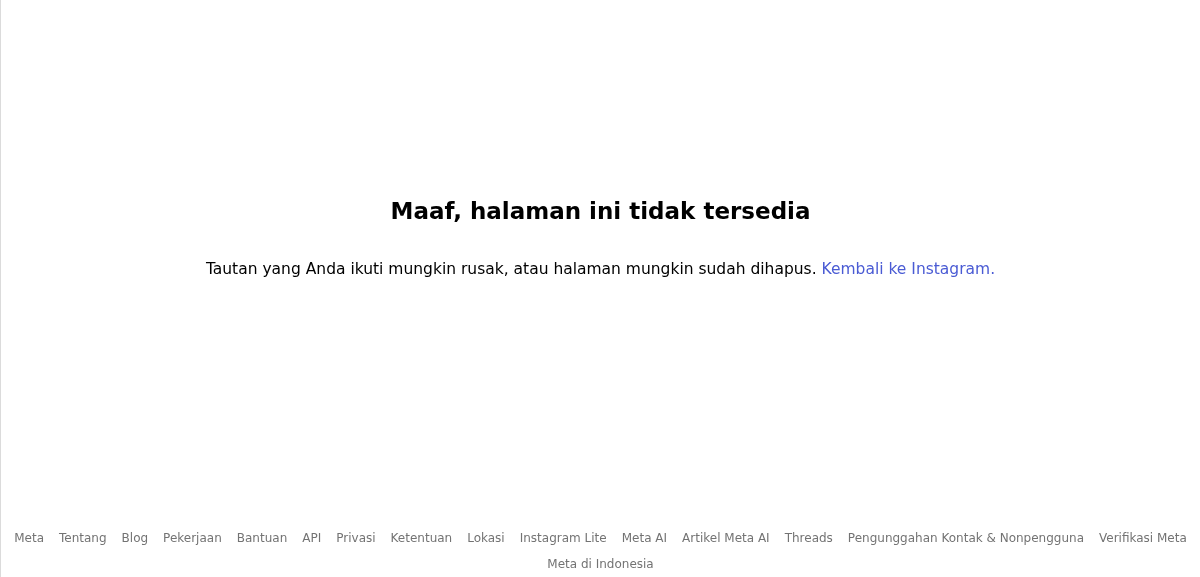 This screenshot has width=1200, height=577. I want to click on back-link: Kembali ke Instagram., so click(908, 269).